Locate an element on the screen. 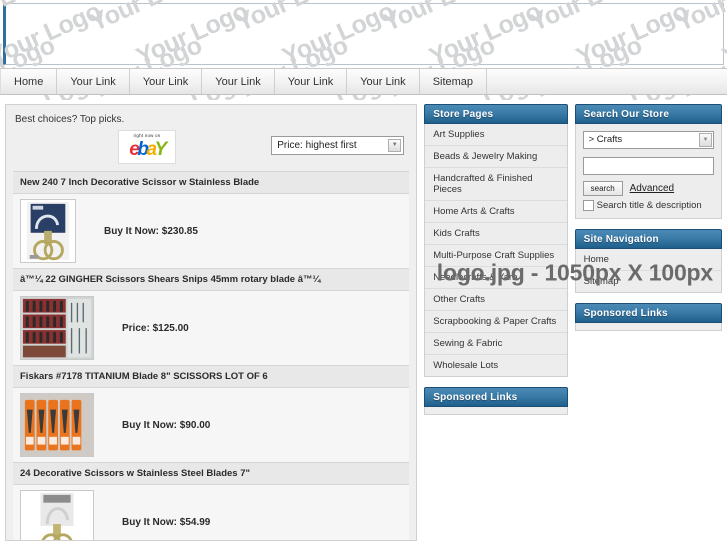  sponsored-links-mid-box: Sponsored Links is located at coordinates (496, 401).